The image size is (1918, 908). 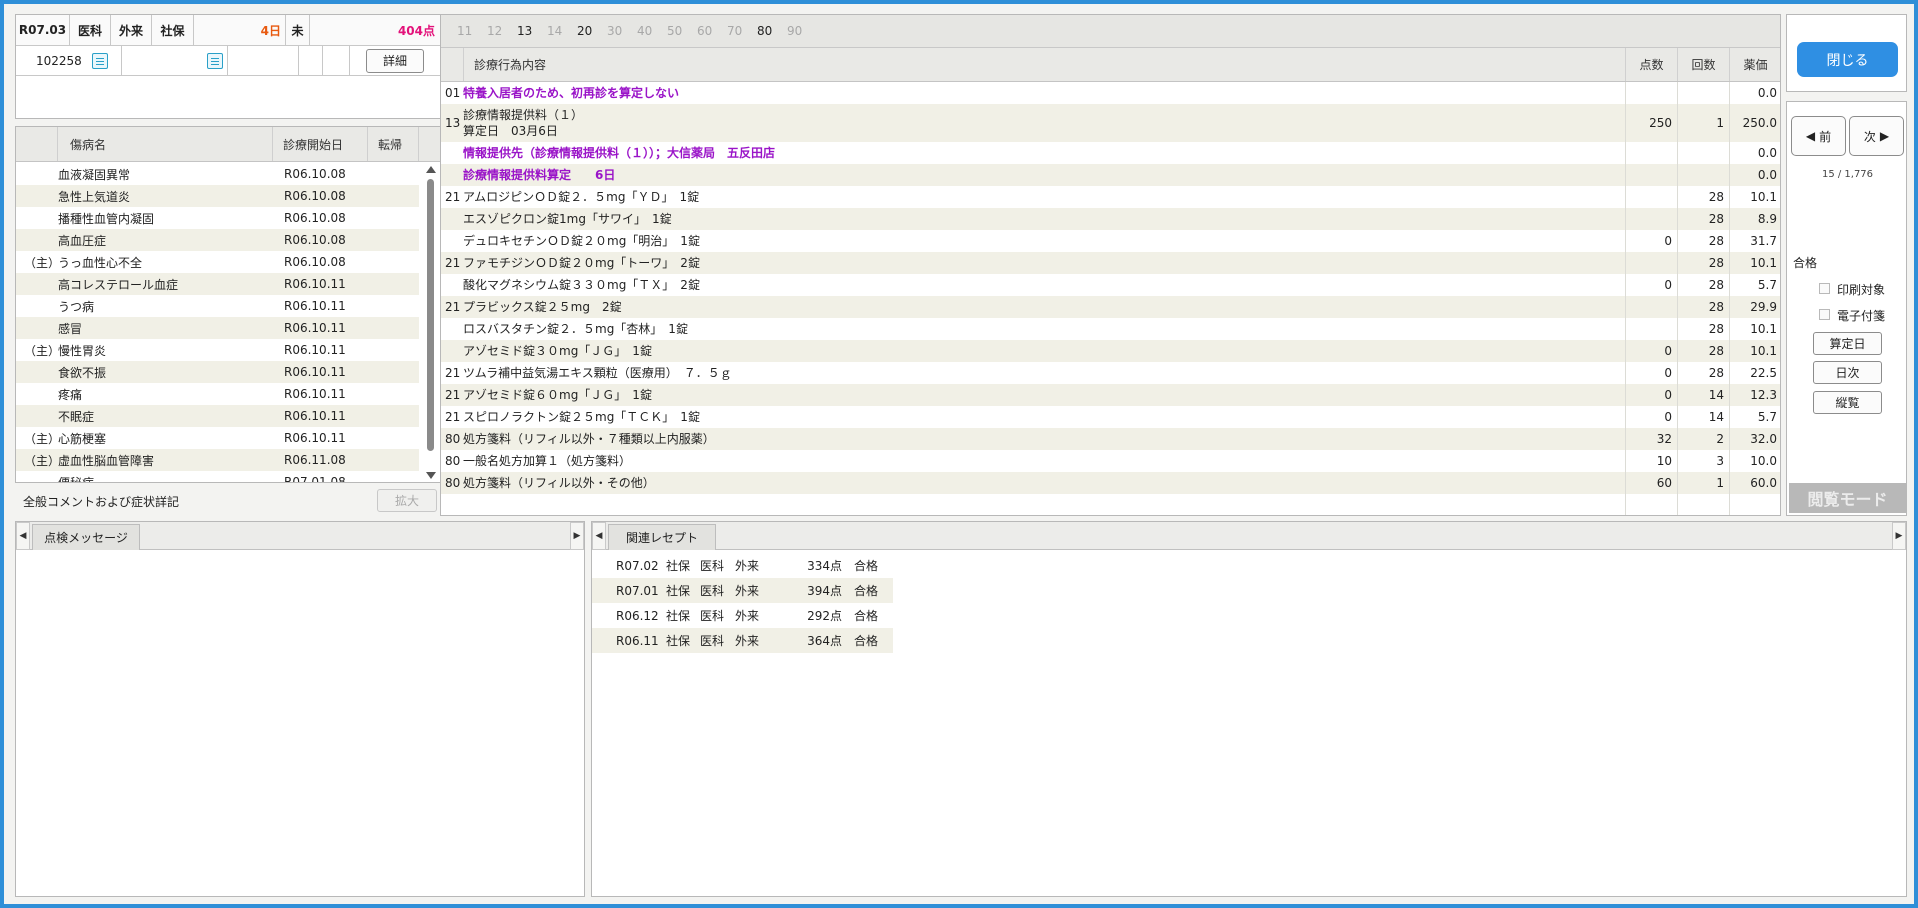 What do you see at coordinates (1847, 402) in the screenshot?
I see `overview-button: 縦覧` at bounding box center [1847, 402].